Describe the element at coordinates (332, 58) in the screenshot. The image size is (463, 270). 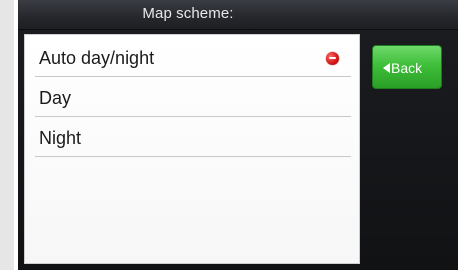
I see `selected-indicator-icon` at that location.